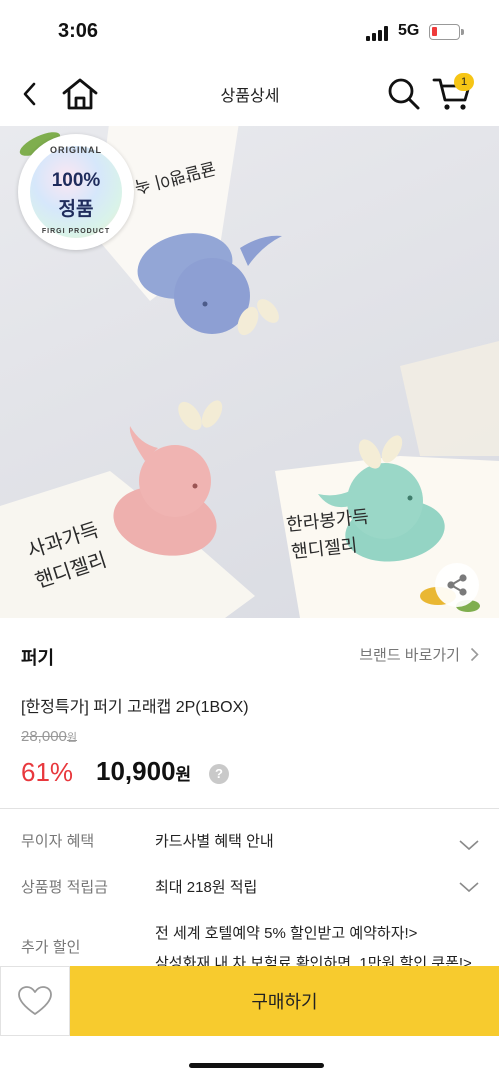  Describe the element at coordinates (183, 774) in the screenshot. I see `sale-price-currency: 원` at that location.